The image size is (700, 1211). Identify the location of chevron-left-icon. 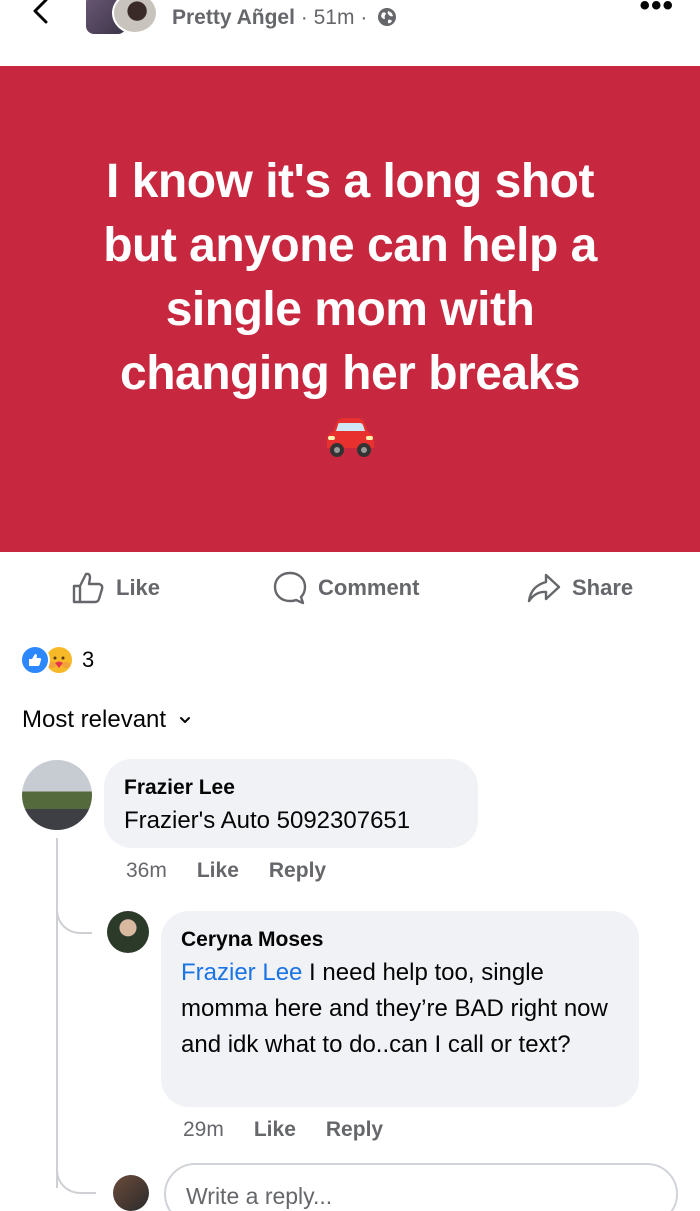
(41, 13).